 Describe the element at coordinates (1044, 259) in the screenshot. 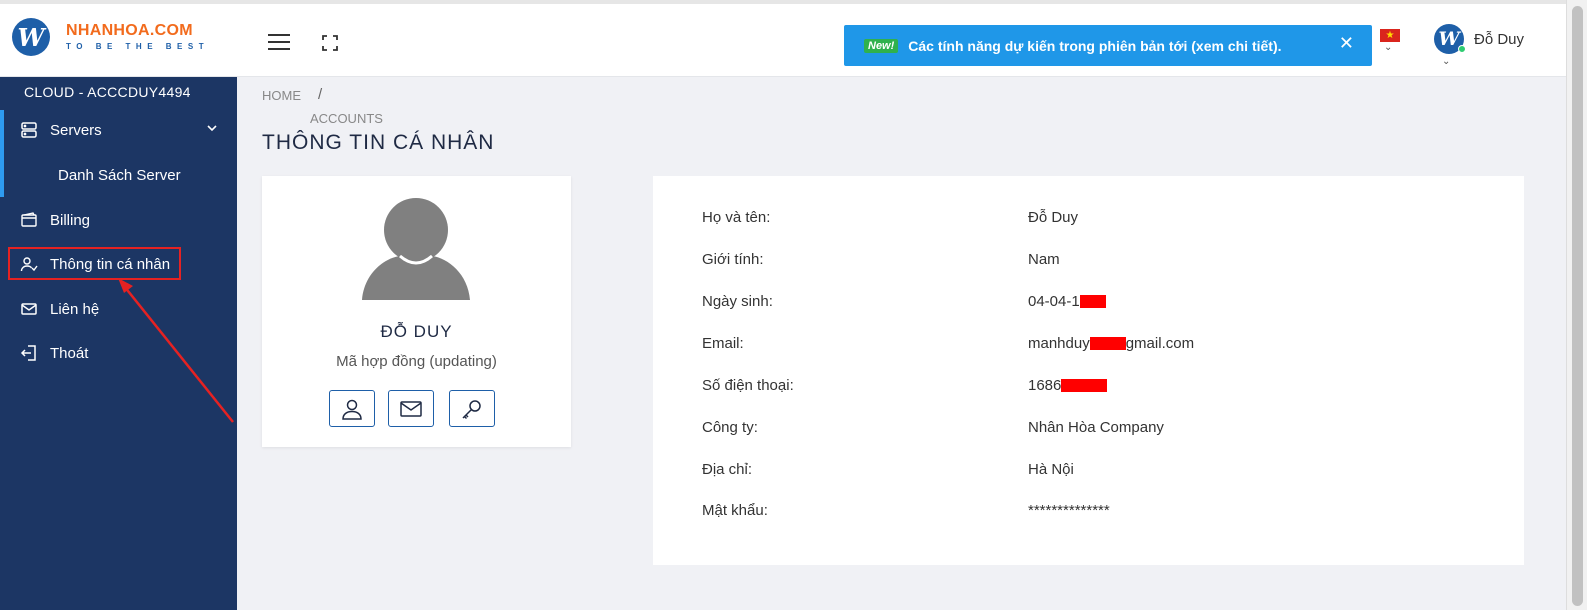

I see `info-value: Nam` at that location.